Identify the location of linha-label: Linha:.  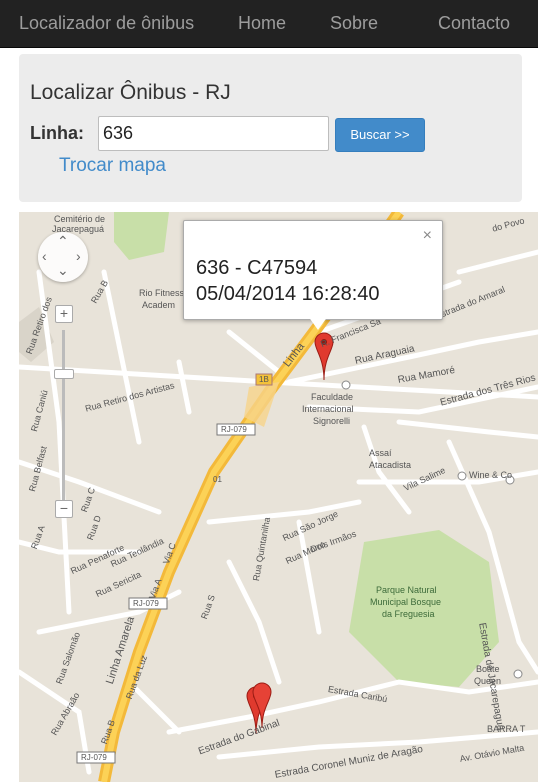
(57, 133).